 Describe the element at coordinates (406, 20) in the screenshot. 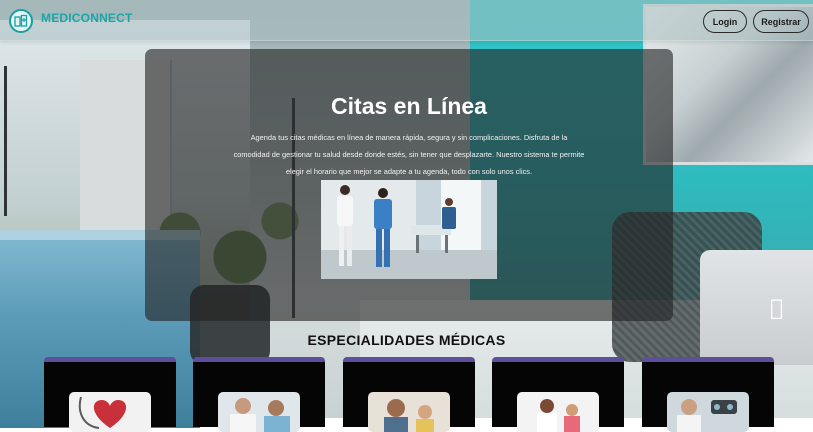

I see `navbar: MEDICONNECT Login Registrar` at that location.